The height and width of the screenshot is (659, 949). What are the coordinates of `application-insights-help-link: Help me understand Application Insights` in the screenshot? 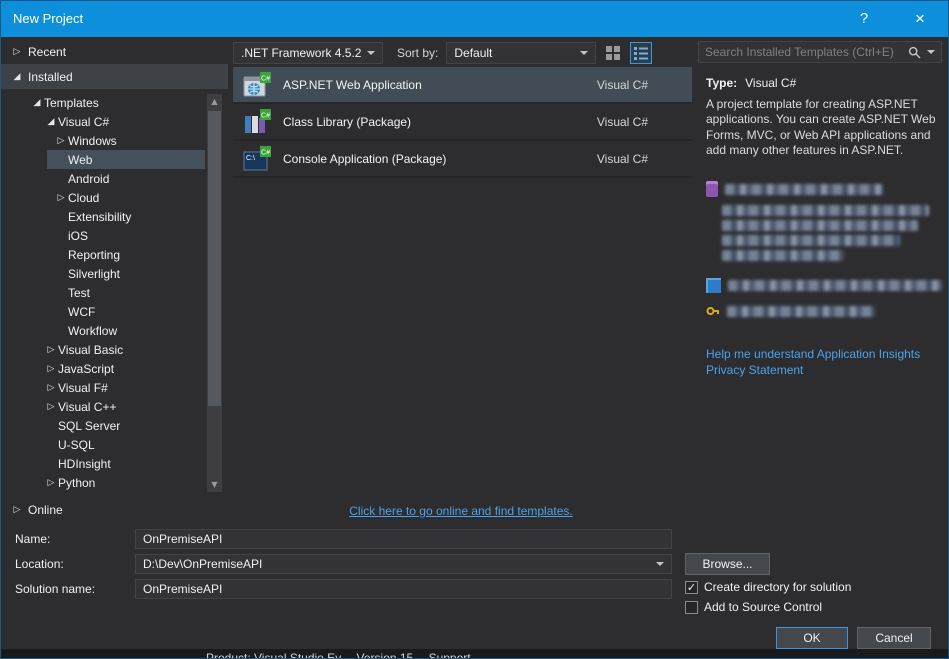 It's located at (824, 355).